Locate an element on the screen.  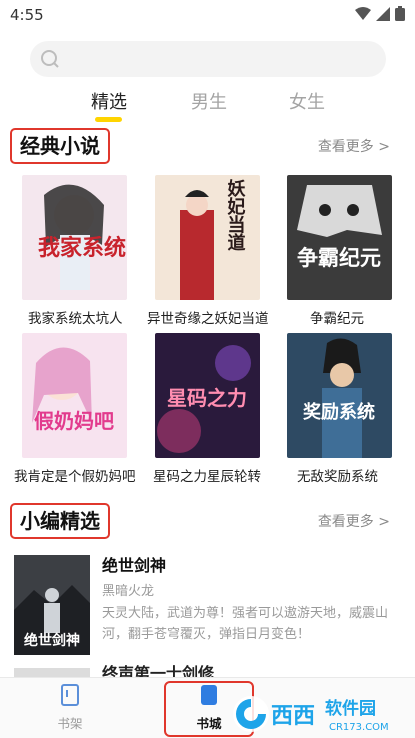
wifi-icon is located at coordinates (363, 13).